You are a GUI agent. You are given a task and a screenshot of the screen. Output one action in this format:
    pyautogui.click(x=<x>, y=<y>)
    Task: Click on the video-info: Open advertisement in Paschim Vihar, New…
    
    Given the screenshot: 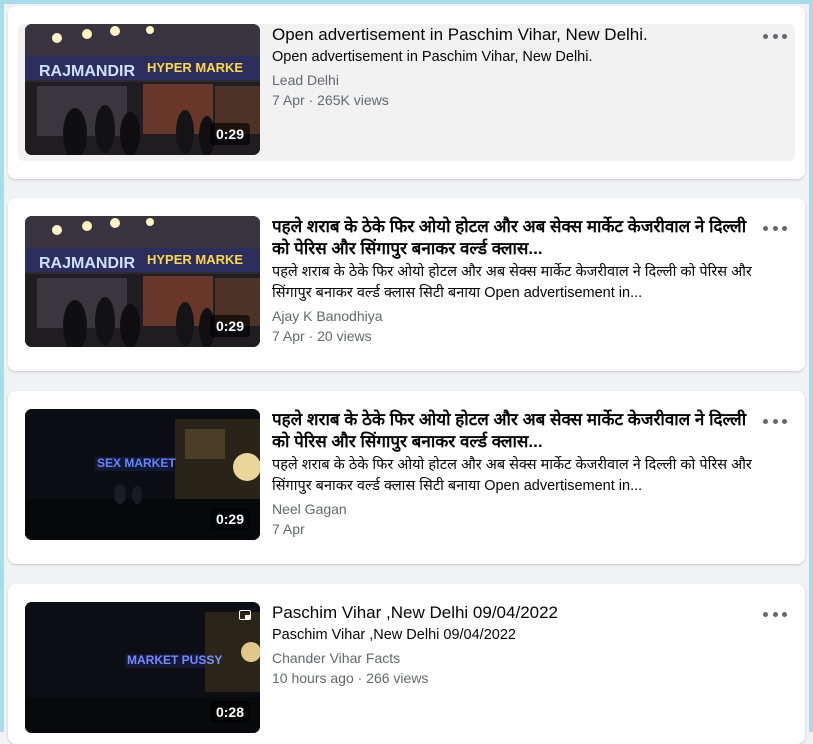 What is the action you would take?
    pyautogui.click(x=517, y=67)
    